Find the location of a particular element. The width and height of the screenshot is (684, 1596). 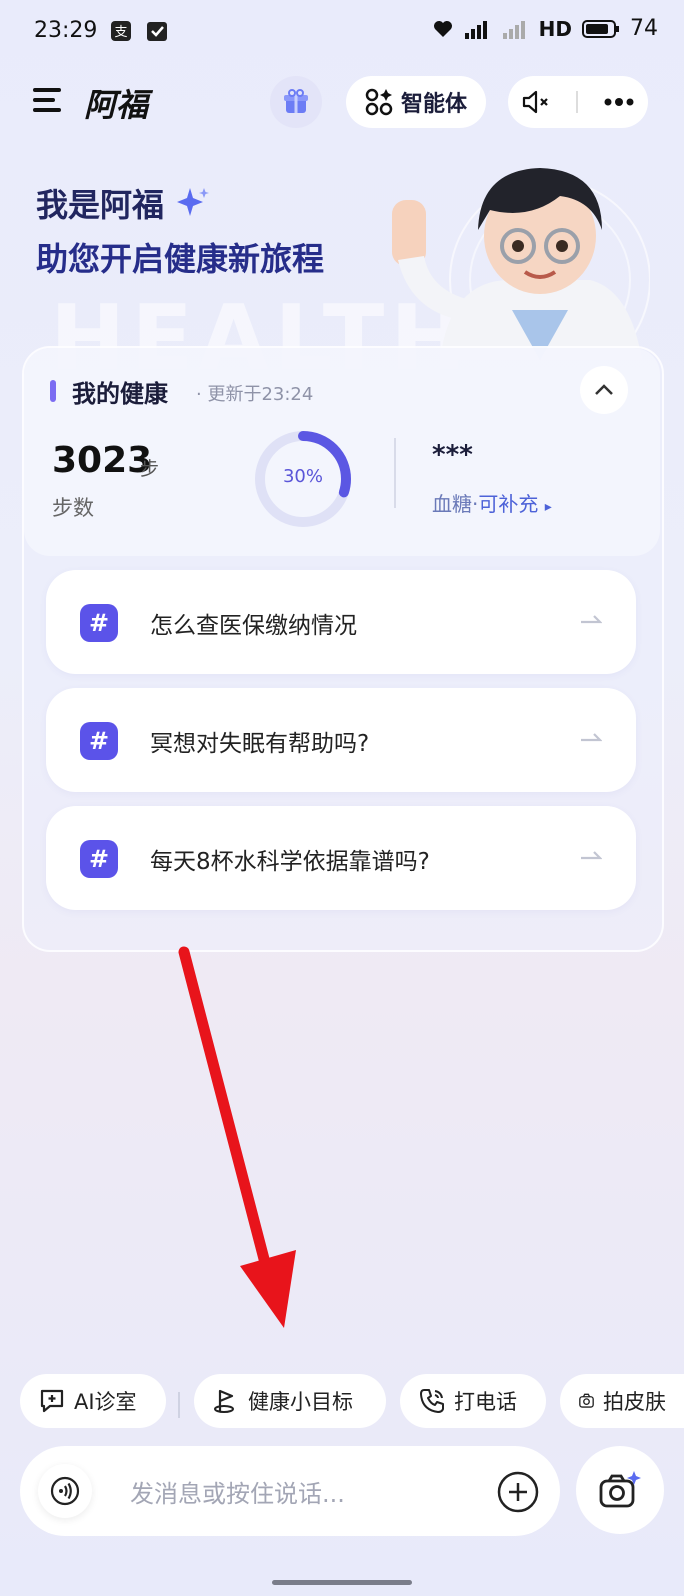

health-updated-time: · 更新于23:24 is located at coordinates (255, 394).